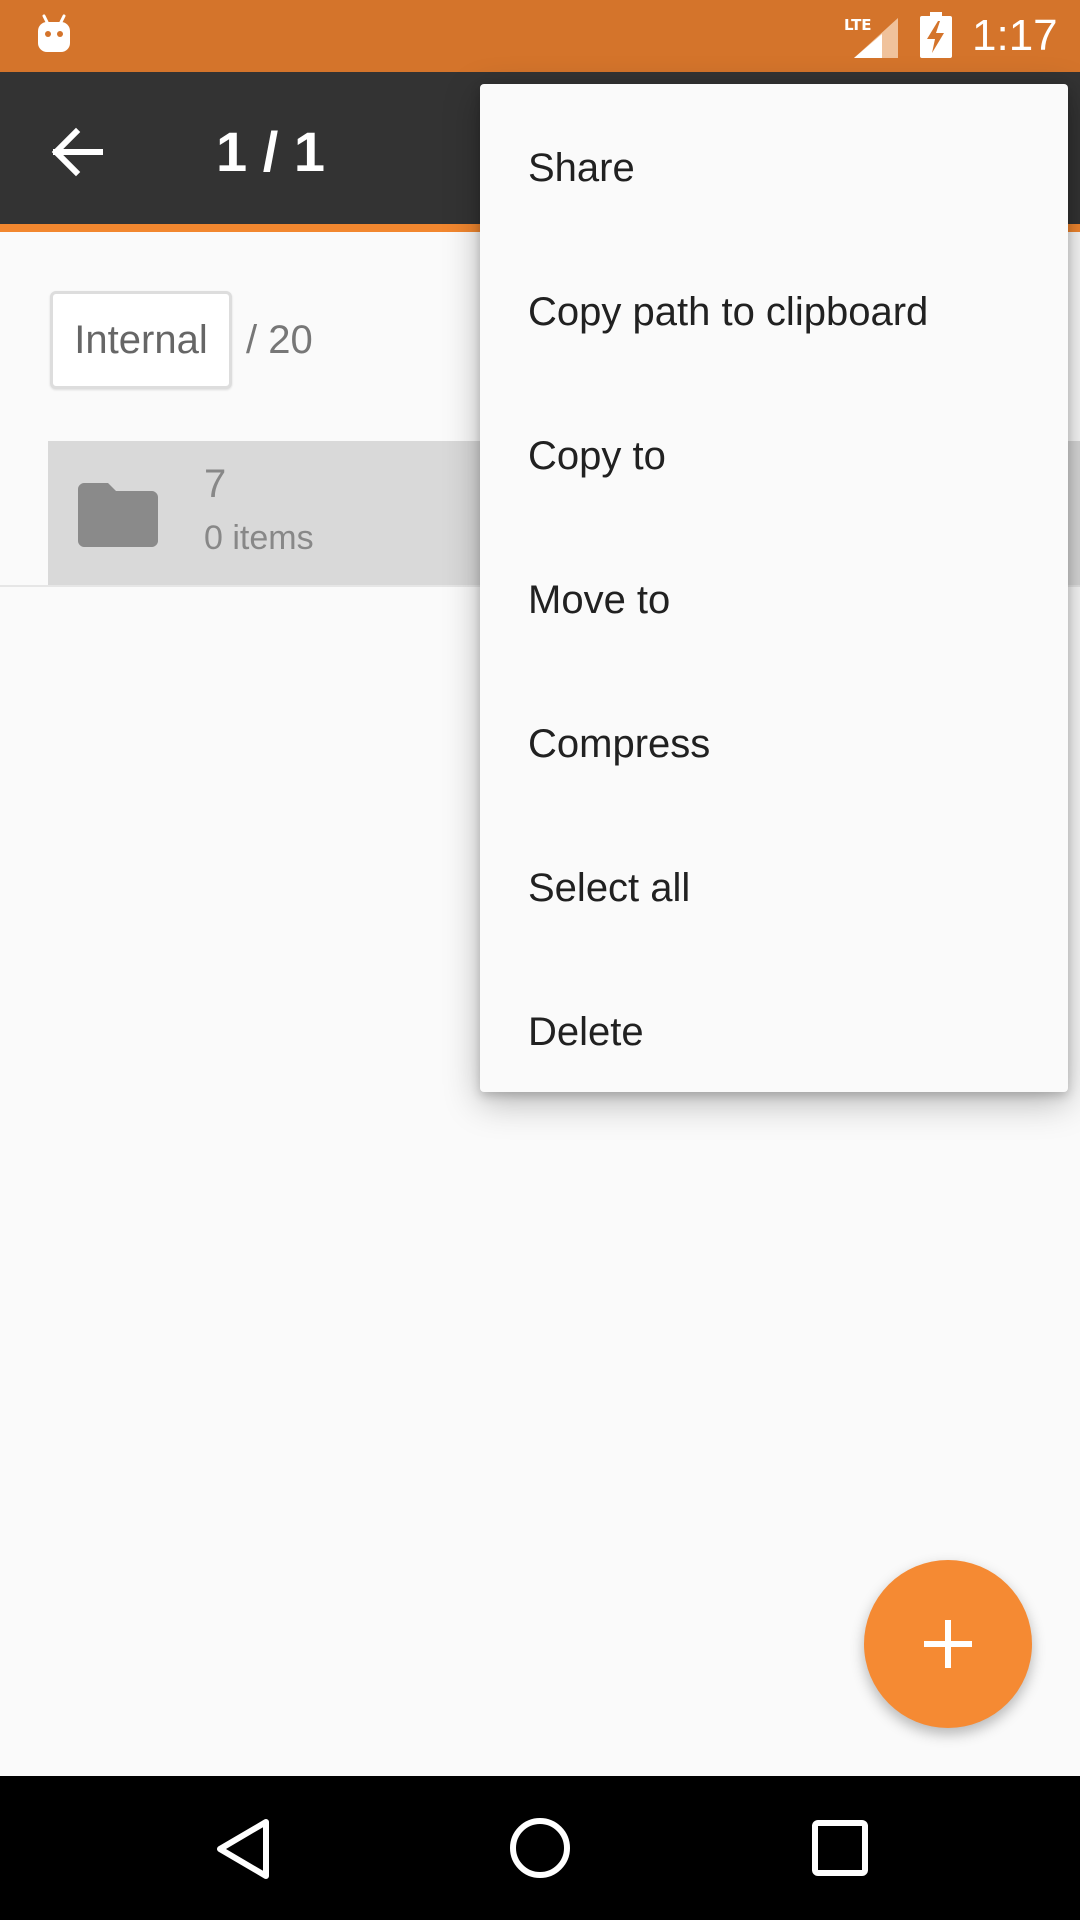 This screenshot has height=1920, width=1080. I want to click on plus-icon, so click(948, 1644).